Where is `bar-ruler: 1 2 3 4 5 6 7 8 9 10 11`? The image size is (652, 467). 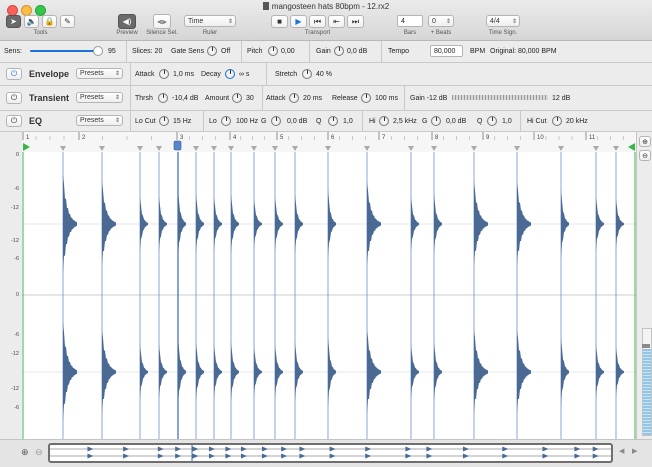
bar-ruler: 1 2 3 4 5 6 7 8 9 10 11 is located at coordinates (329, 142).